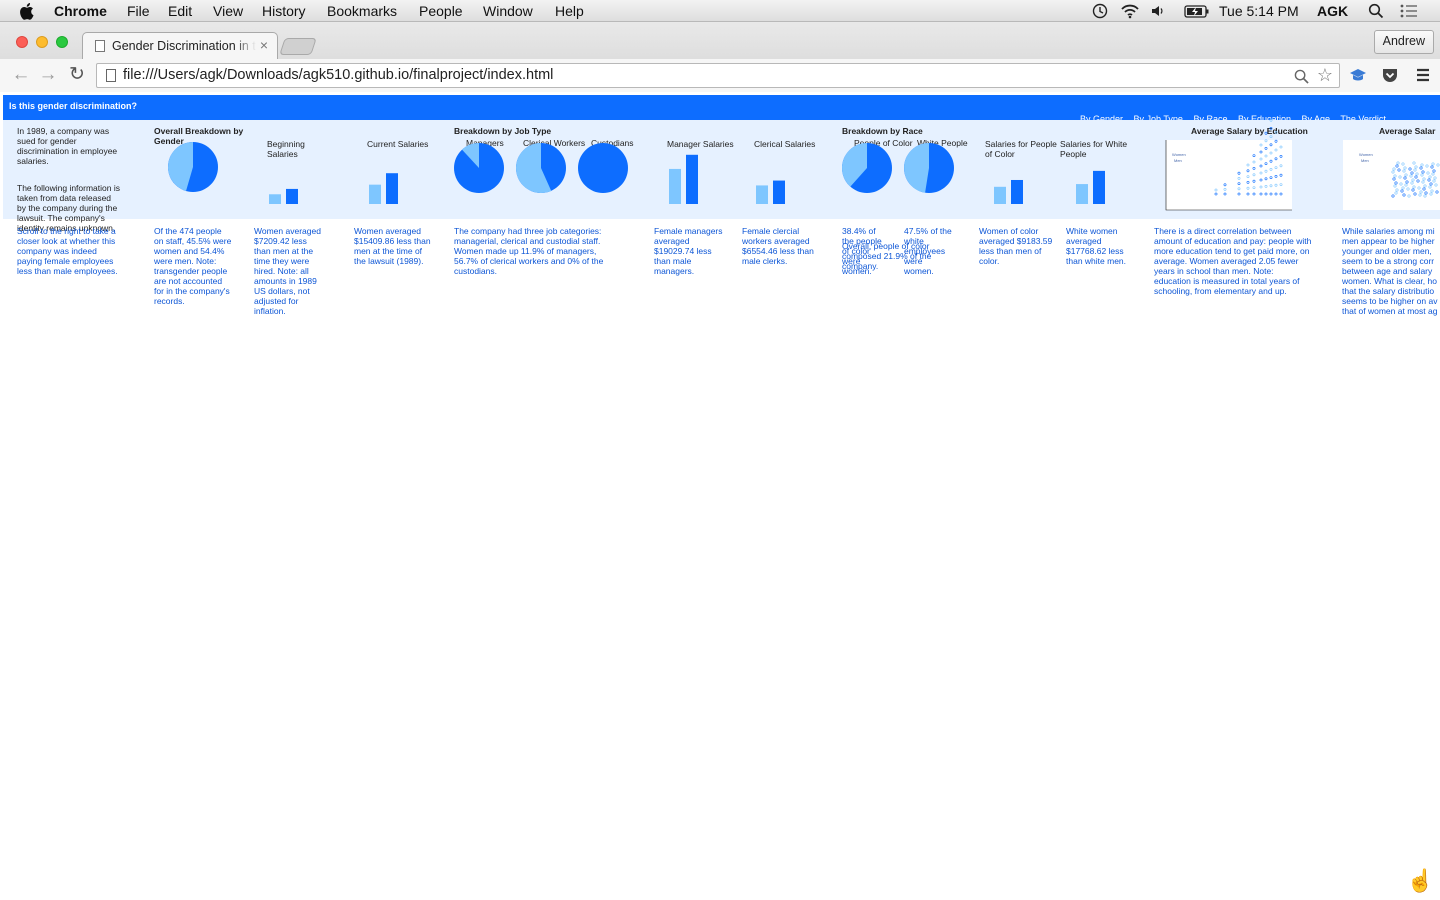 Image resolution: width=1440 pixels, height=900 pixels. What do you see at coordinates (1365, 160) in the screenshot?
I see `age-legend-men: Men` at bounding box center [1365, 160].